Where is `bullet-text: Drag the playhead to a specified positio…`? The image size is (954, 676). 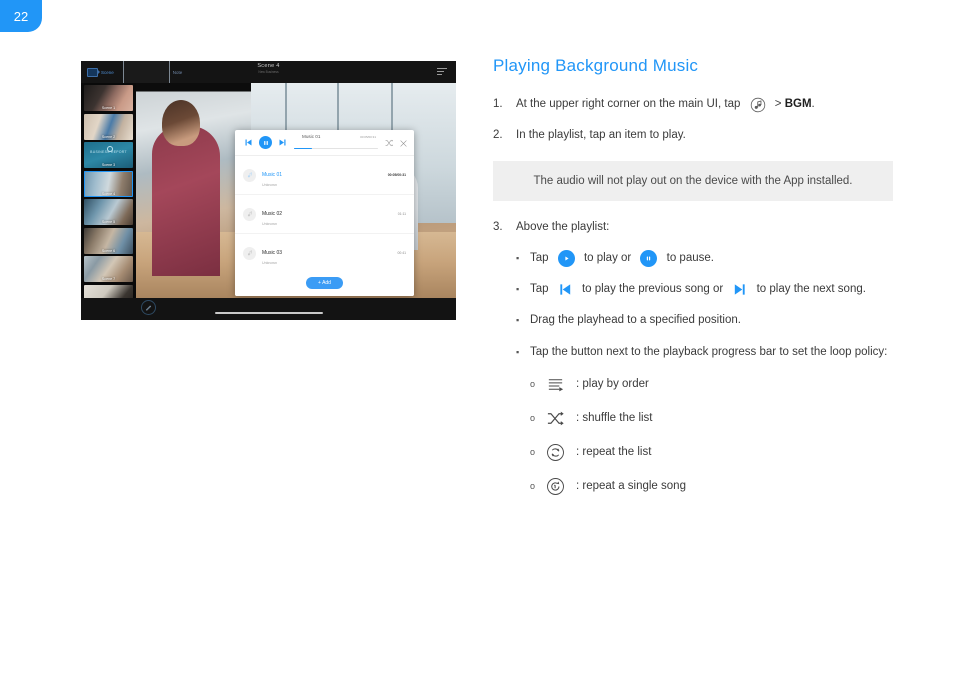 bullet-text: Drag the playhead to a specified positio… is located at coordinates (635, 320).